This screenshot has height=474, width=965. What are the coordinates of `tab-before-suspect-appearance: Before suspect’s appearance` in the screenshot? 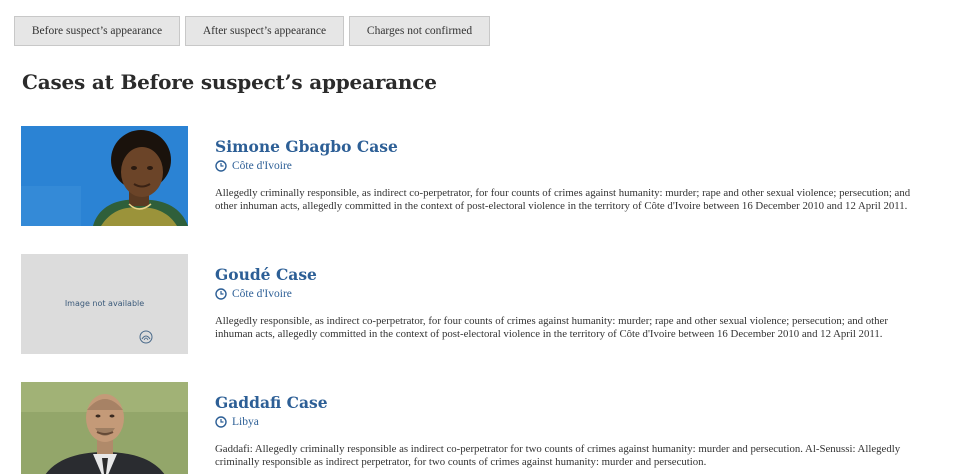 It's located at (97, 31).